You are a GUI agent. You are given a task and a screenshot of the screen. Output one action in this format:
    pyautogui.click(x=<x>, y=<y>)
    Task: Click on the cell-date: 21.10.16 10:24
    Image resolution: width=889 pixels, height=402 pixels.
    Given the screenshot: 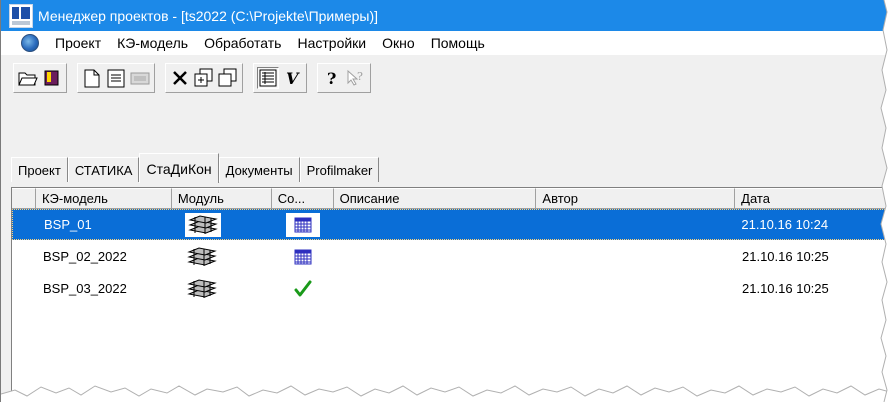 What is the action you would take?
    pyautogui.click(x=785, y=224)
    